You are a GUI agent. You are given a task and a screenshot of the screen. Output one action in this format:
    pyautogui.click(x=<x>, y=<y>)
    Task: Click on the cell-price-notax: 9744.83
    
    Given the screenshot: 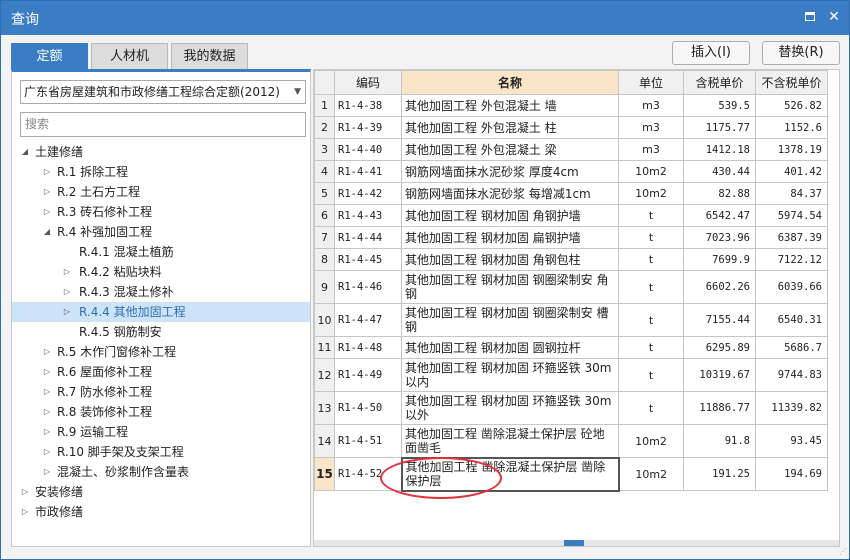 What is the action you would take?
    pyautogui.click(x=791, y=375)
    